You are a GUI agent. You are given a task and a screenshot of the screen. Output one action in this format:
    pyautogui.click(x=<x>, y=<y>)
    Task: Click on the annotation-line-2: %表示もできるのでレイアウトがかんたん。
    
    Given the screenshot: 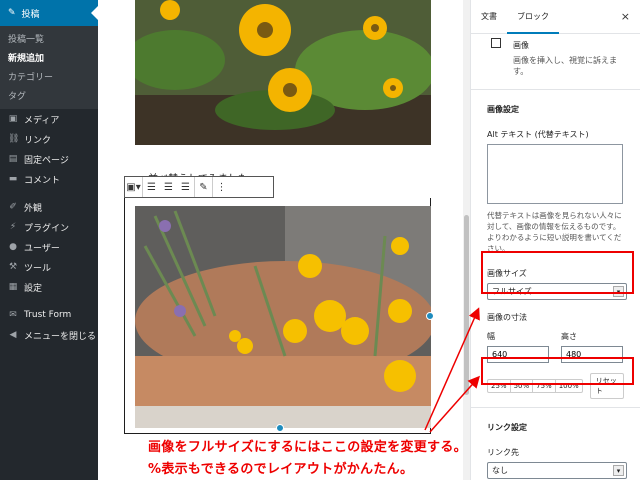 What is the action you would take?
    pyautogui.click(x=281, y=469)
    